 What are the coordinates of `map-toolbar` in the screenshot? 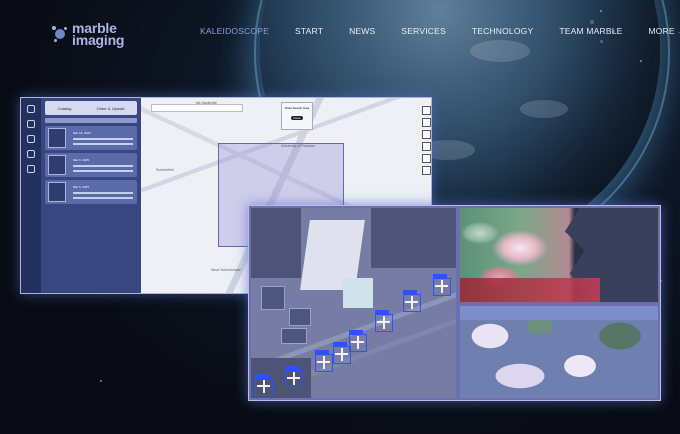 It's located at (426, 142).